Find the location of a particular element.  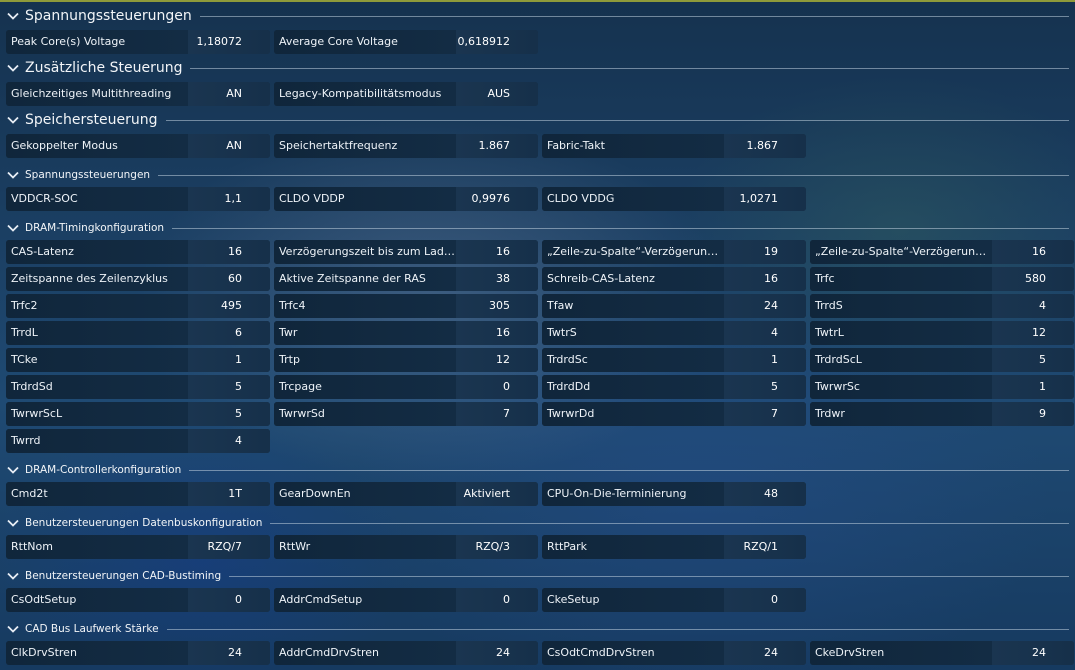

setting-item: TrrdL 6 is located at coordinates (138, 333).